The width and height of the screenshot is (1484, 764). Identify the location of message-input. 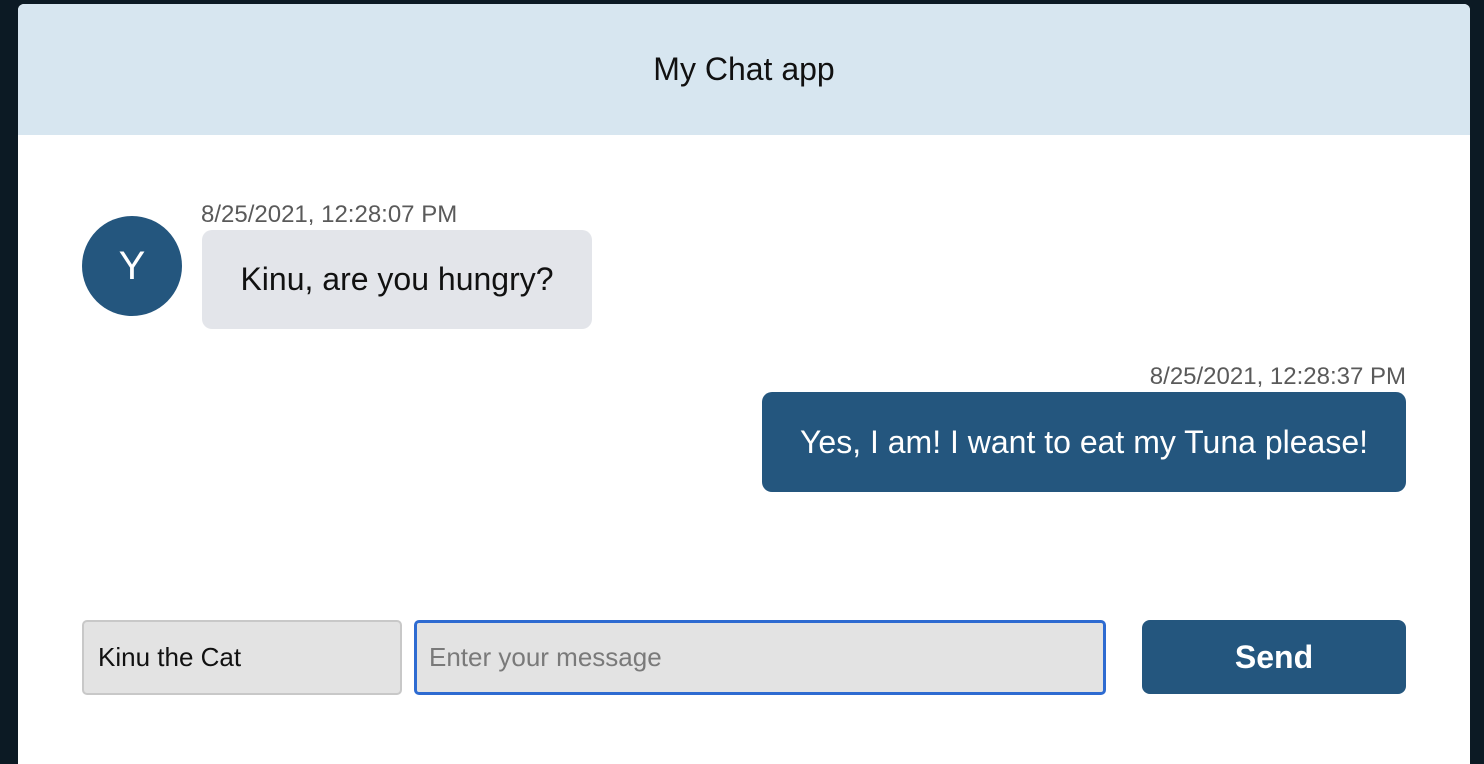
(760, 657).